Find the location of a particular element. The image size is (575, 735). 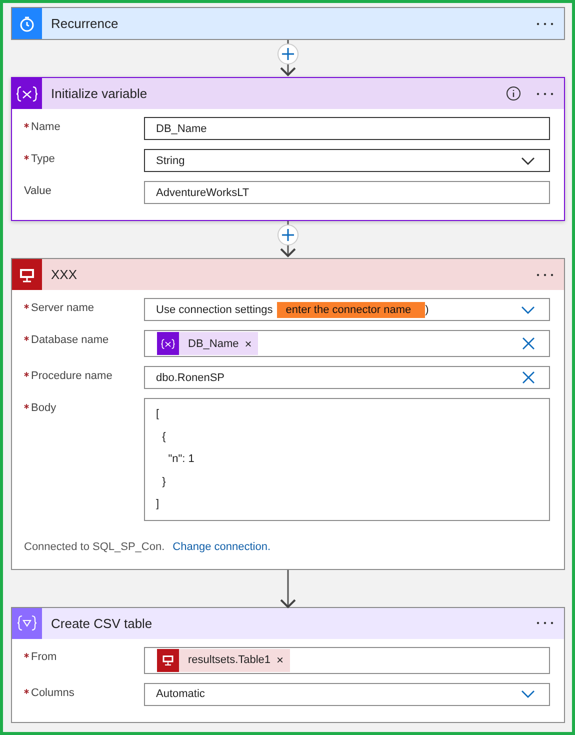

text-area: [ { "n": 1 } ] is located at coordinates (347, 459).